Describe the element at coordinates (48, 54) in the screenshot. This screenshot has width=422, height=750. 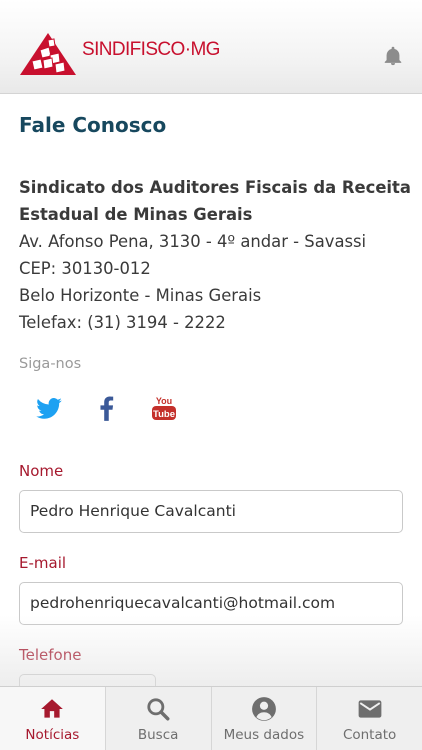
I see `sindifisco-logo` at that location.